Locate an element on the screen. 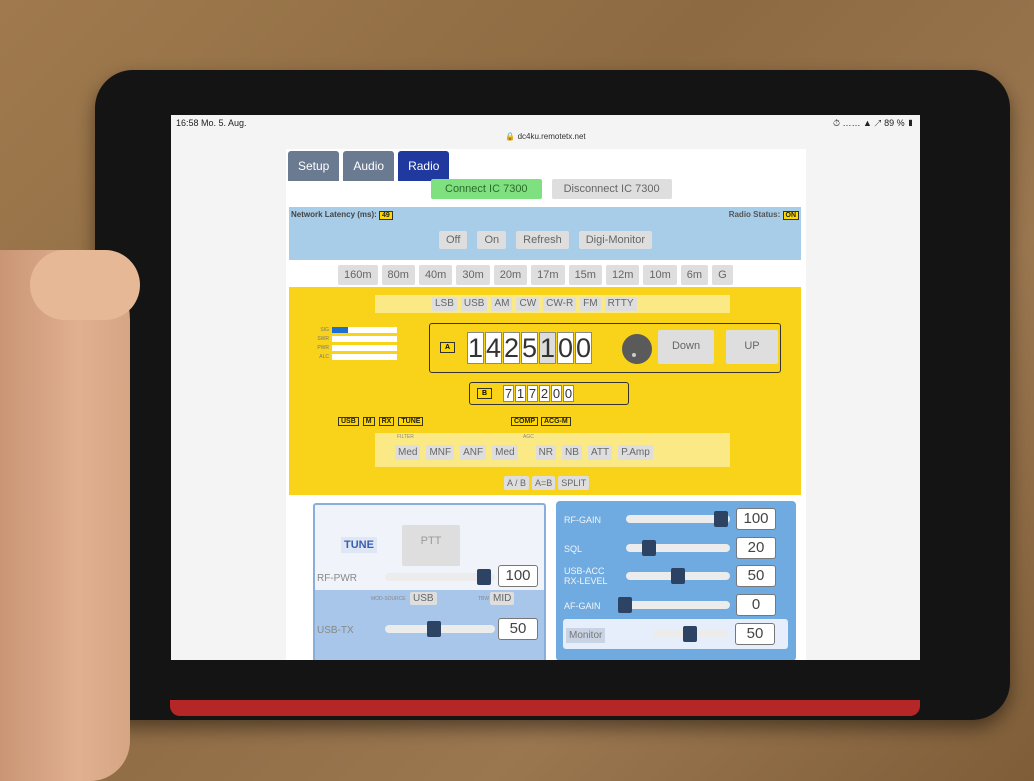 The width and height of the screenshot is (1034, 781). monitor-slider-thumb is located at coordinates (690, 634).